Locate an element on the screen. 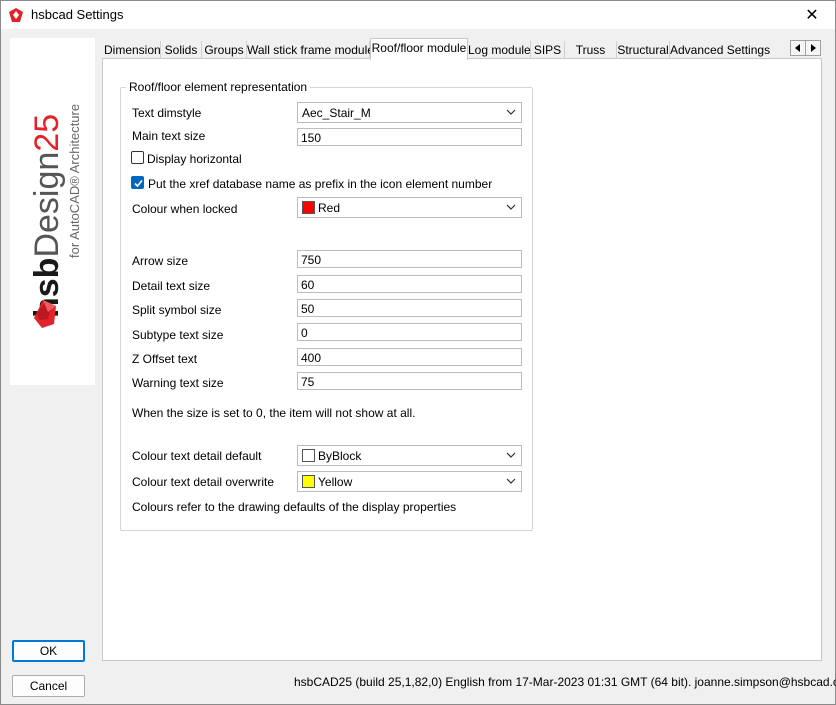 The image size is (836, 705). hsbdesign-logo: hsbDesign25 for AutoCAD® Architecture is located at coordinates (55, 216).